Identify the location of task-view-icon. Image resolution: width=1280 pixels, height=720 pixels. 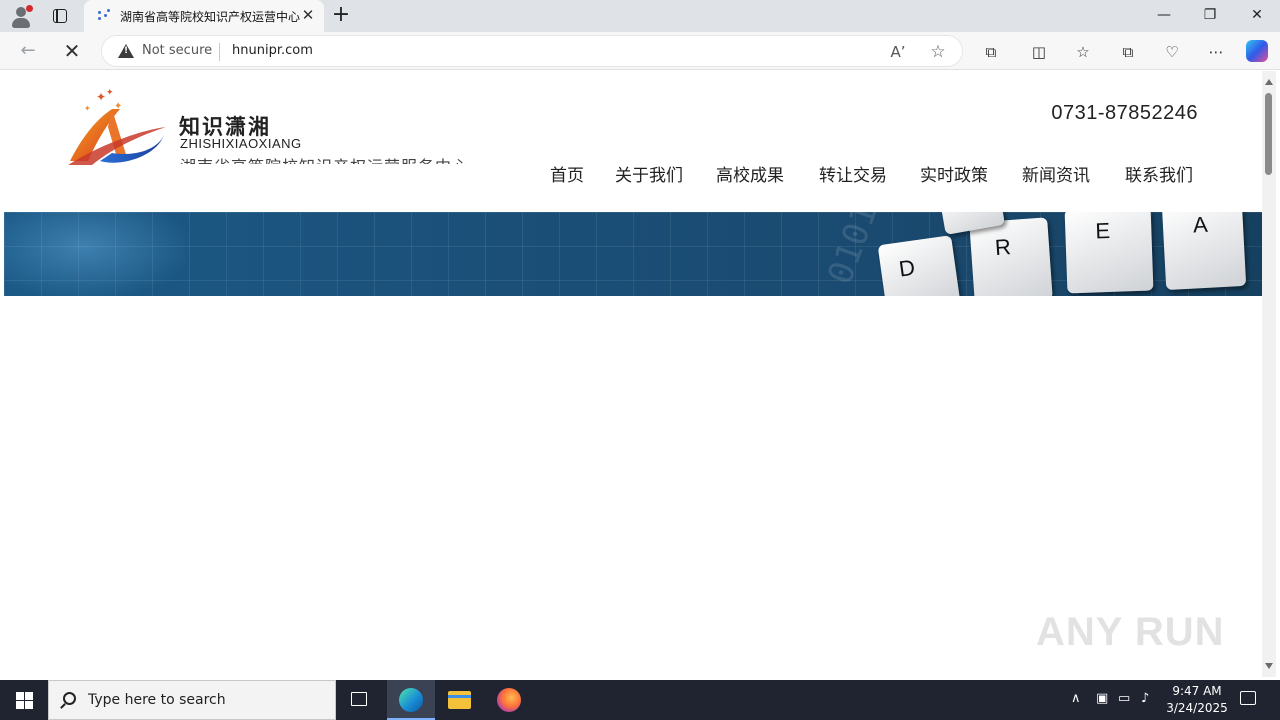
(360, 700).